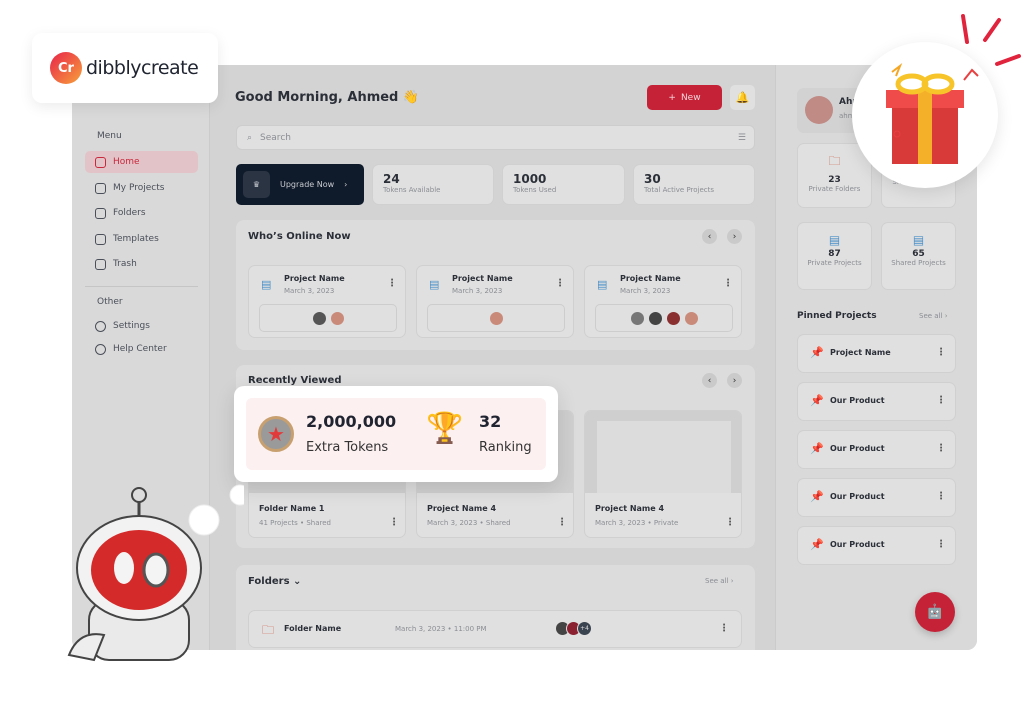 The image size is (1032, 712). I want to click on card-meta: March 3, 2023, so click(452, 523).